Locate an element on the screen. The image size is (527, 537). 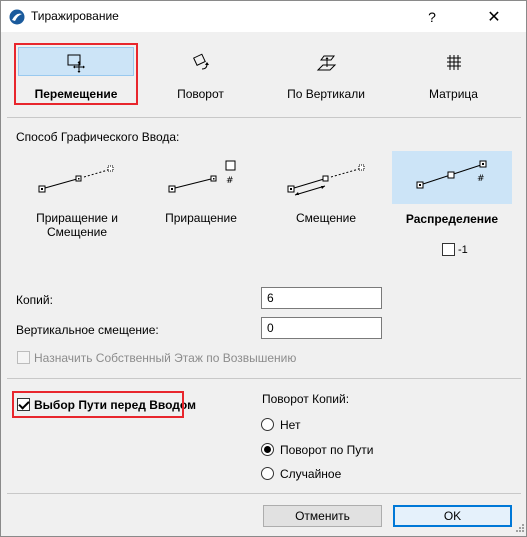
method-distribution: # is located at coordinates (452, 177).